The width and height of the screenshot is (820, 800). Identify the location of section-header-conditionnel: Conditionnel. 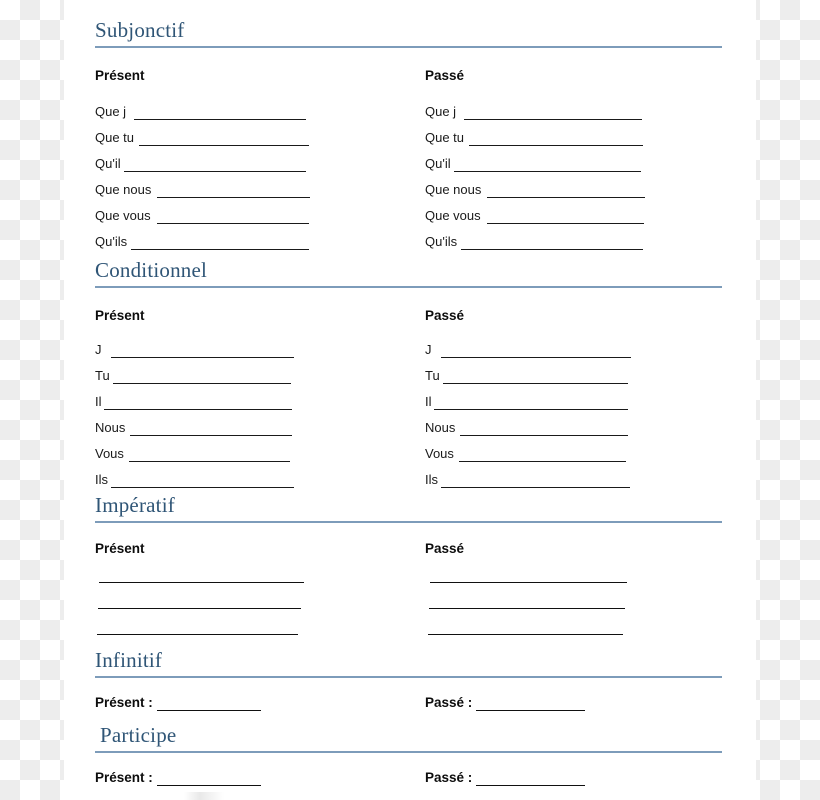
(410, 275).